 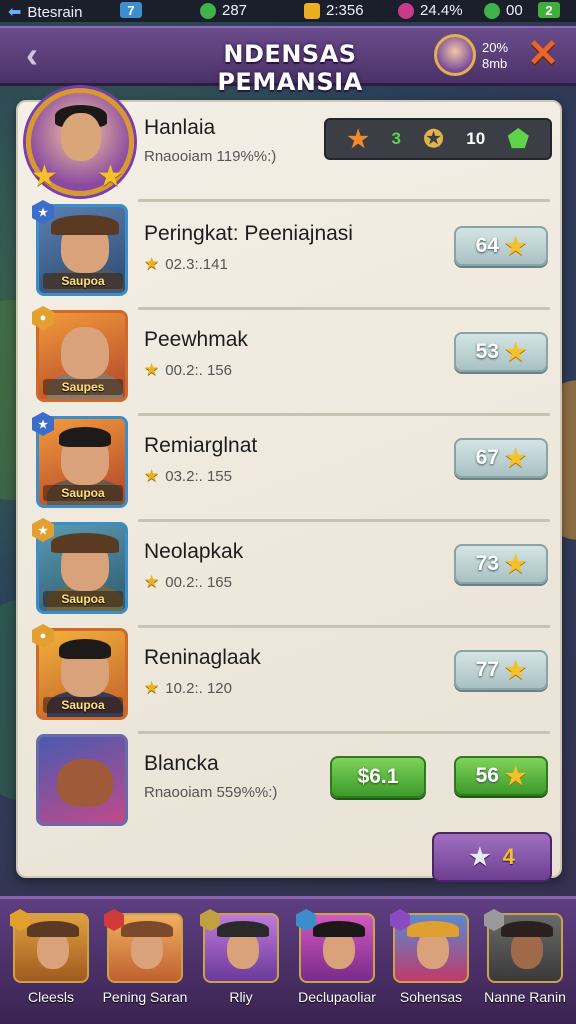 What do you see at coordinates (495, 47) in the screenshot?
I see `header-stat-line1: 20%` at bounding box center [495, 47].